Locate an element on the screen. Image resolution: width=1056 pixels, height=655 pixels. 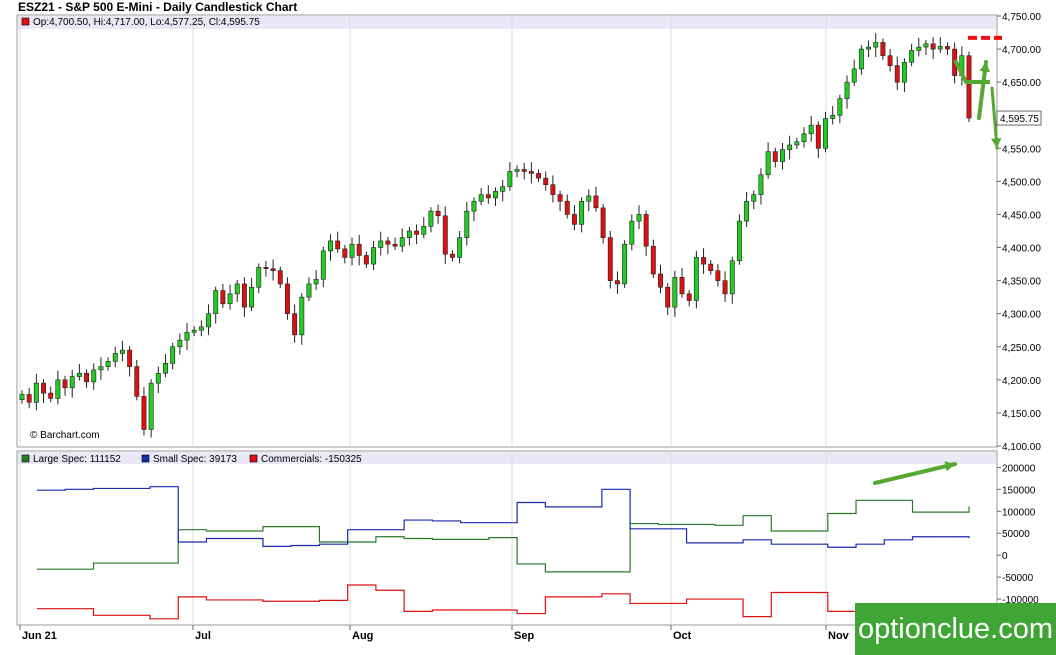
price-tick-label: 4,450.00 is located at coordinates (1021, 215).